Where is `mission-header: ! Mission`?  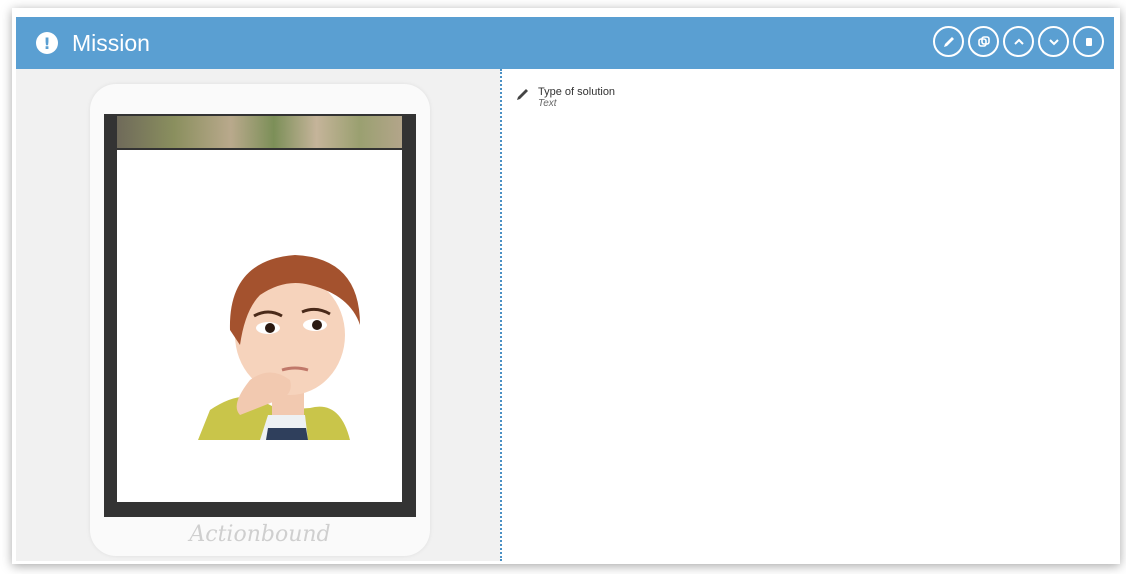 mission-header: ! Mission is located at coordinates (565, 43).